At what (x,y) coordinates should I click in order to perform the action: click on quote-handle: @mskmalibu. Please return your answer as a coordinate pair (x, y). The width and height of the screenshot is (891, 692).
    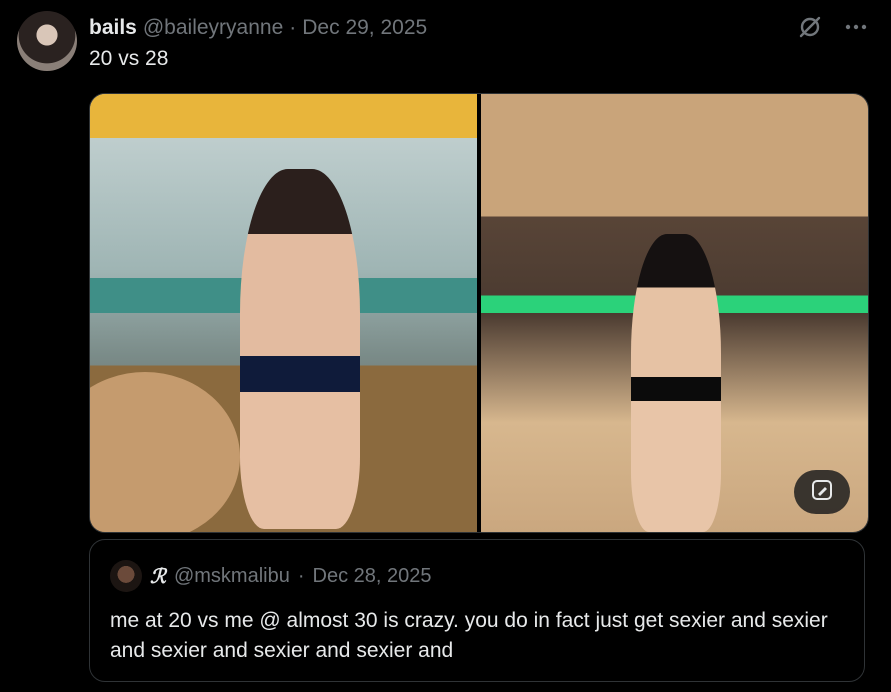
    Looking at the image, I should click on (232, 576).